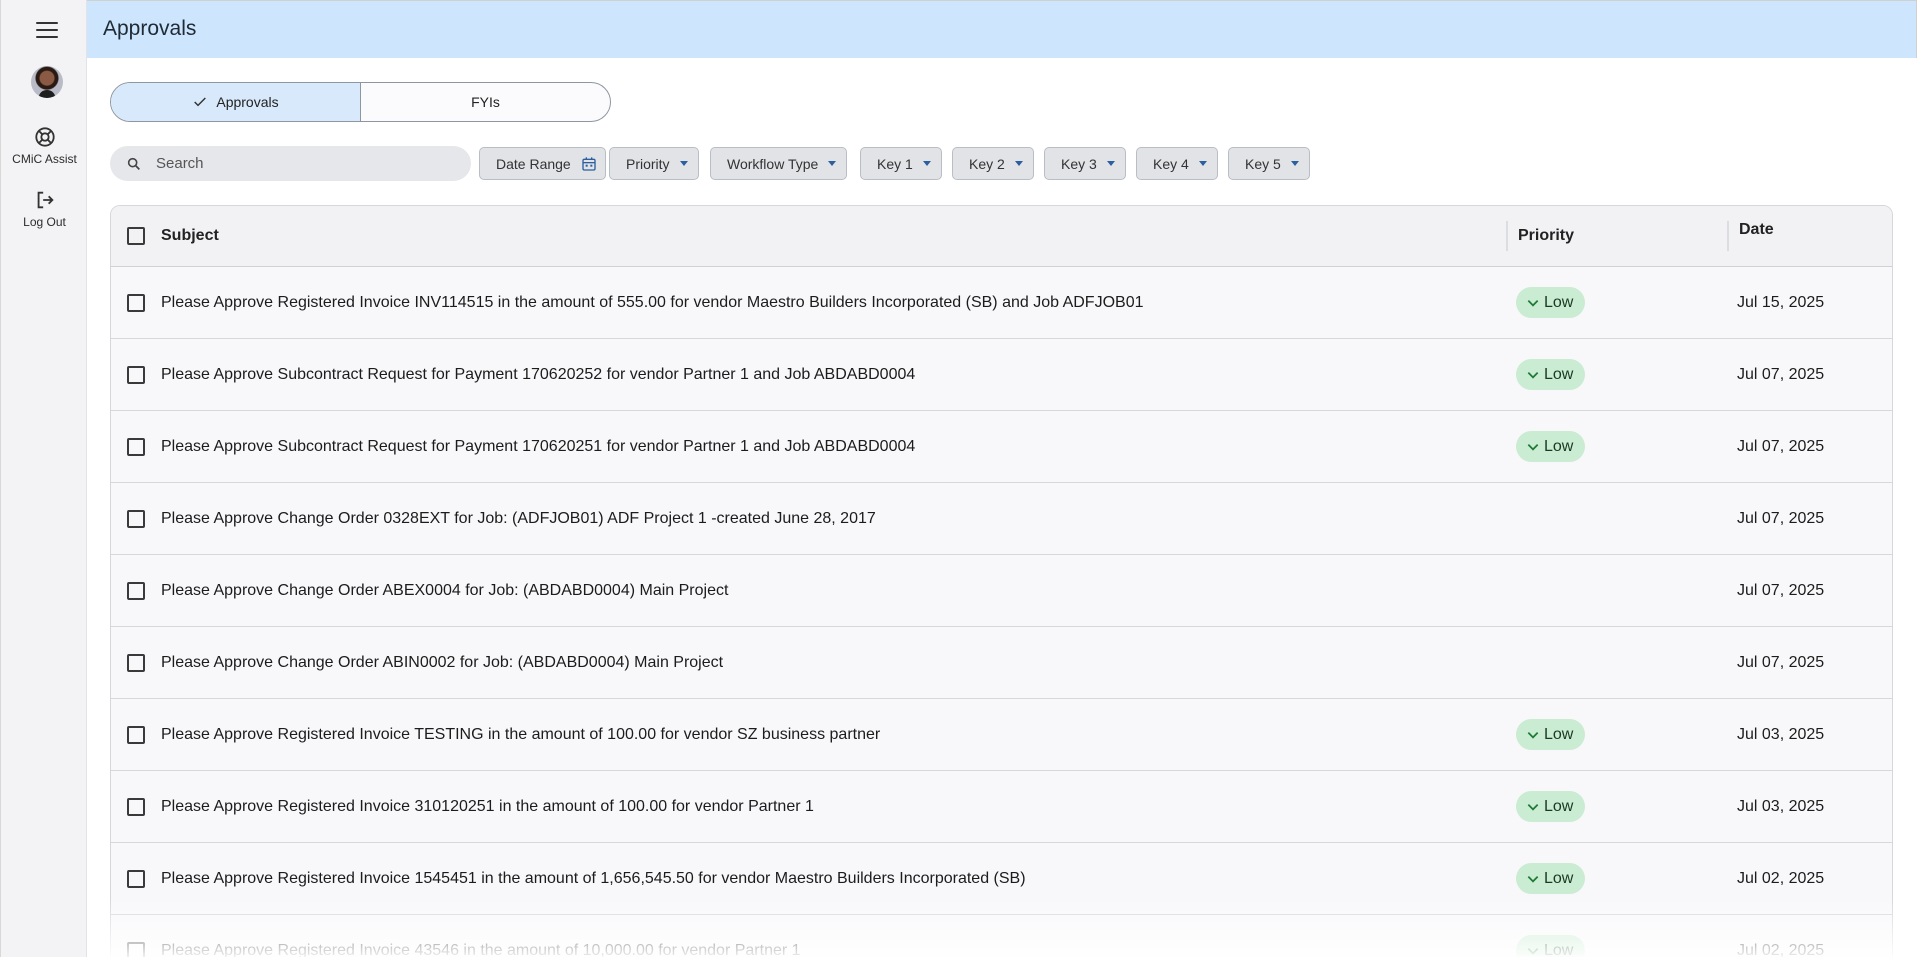  What do you see at coordinates (136, 236) in the screenshot?
I see `select-all-checkbox` at bounding box center [136, 236].